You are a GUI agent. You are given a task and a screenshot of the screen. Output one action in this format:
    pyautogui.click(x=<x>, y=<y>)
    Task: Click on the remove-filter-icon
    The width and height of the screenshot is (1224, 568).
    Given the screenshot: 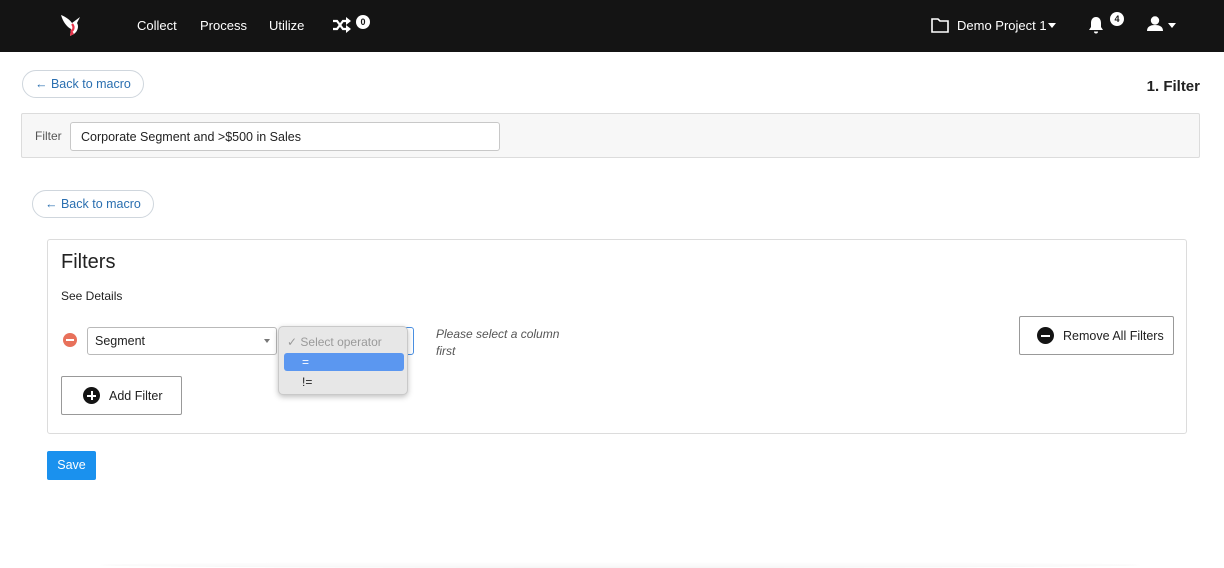 What is the action you would take?
    pyautogui.click(x=70, y=340)
    